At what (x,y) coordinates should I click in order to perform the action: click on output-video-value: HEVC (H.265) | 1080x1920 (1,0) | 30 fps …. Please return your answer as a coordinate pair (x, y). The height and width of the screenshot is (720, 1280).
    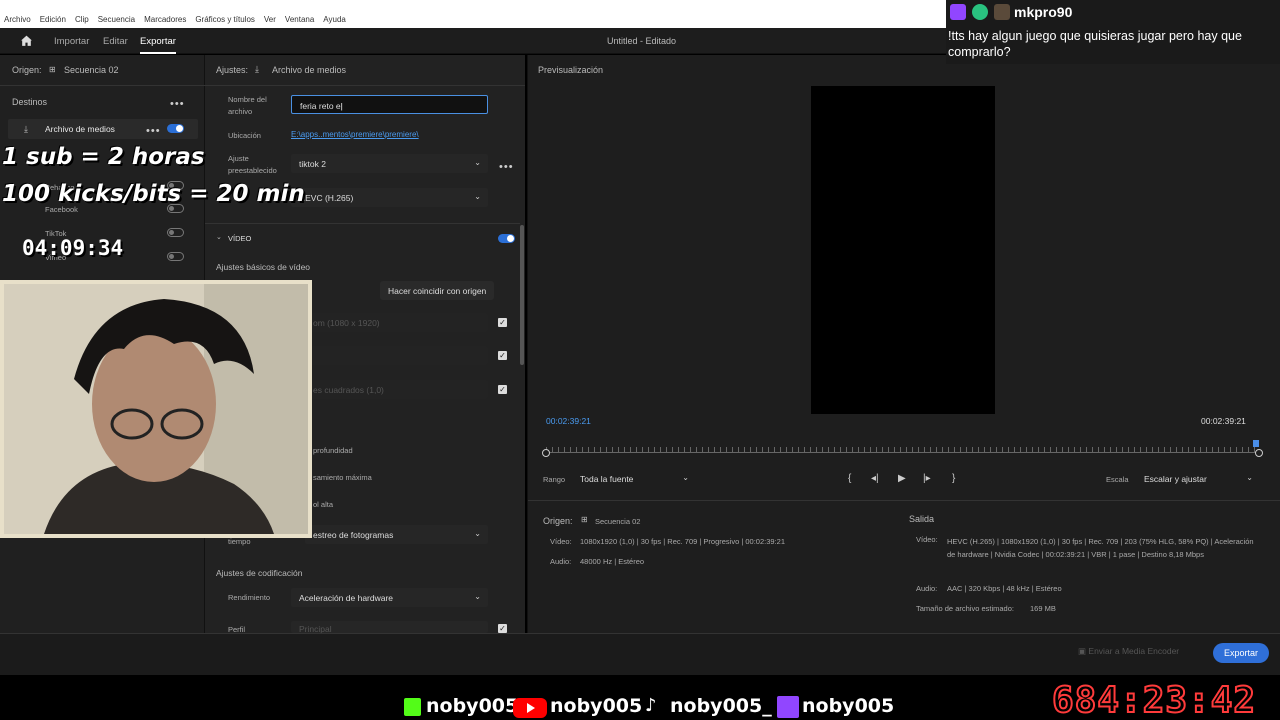
    Looking at the image, I should click on (1100, 548).